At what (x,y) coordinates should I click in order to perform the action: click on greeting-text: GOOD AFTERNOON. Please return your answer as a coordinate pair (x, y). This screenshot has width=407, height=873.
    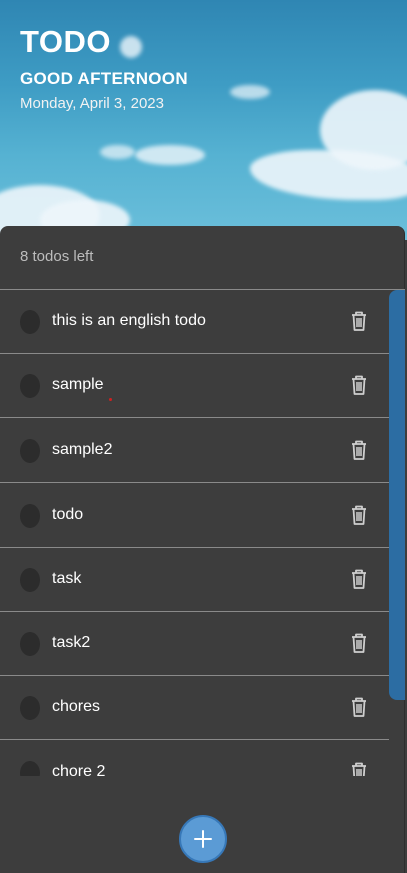
    Looking at the image, I should click on (104, 78).